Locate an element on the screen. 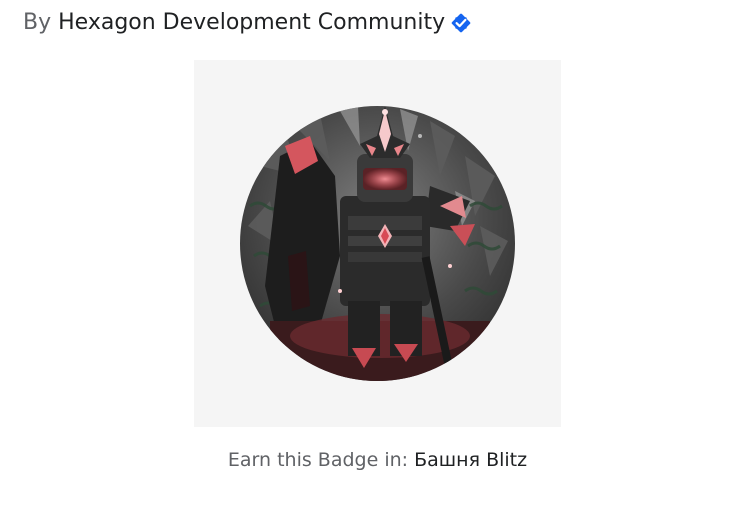  earn-badge-line: Earn this Badge in: Башня Blitz is located at coordinates (377, 460).